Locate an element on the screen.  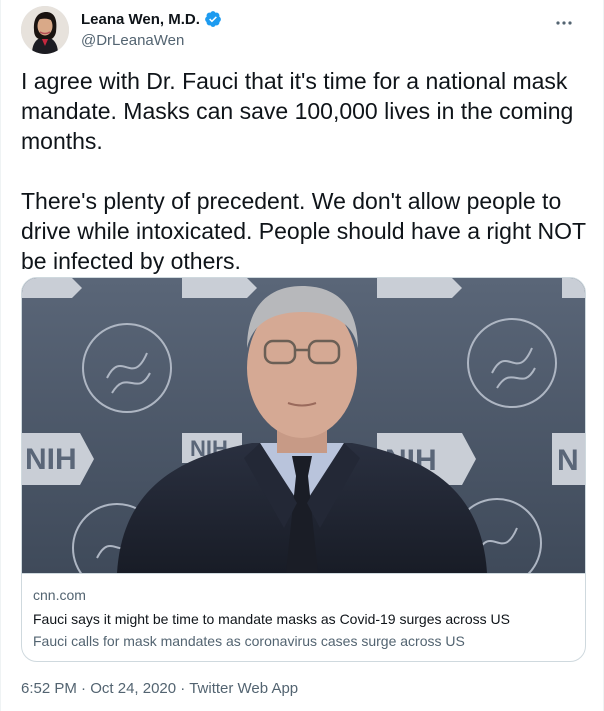
display-name: Leana Wen, M.D. is located at coordinates (140, 19).